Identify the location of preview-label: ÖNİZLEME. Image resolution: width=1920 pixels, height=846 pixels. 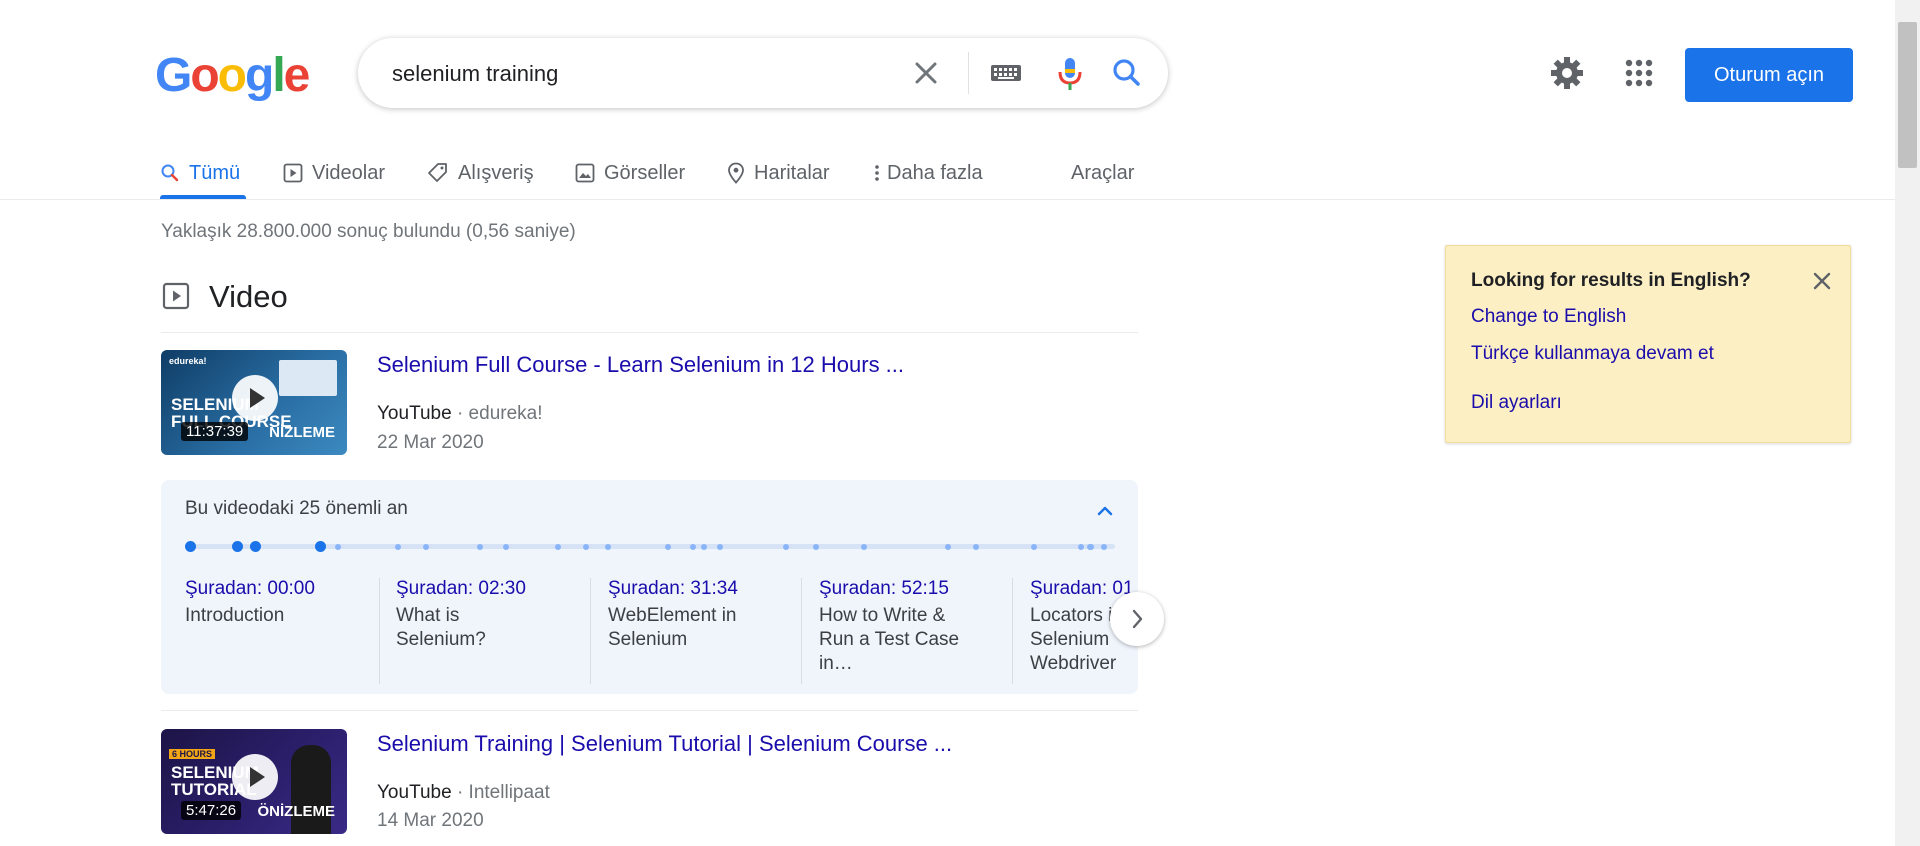
(296, 811).